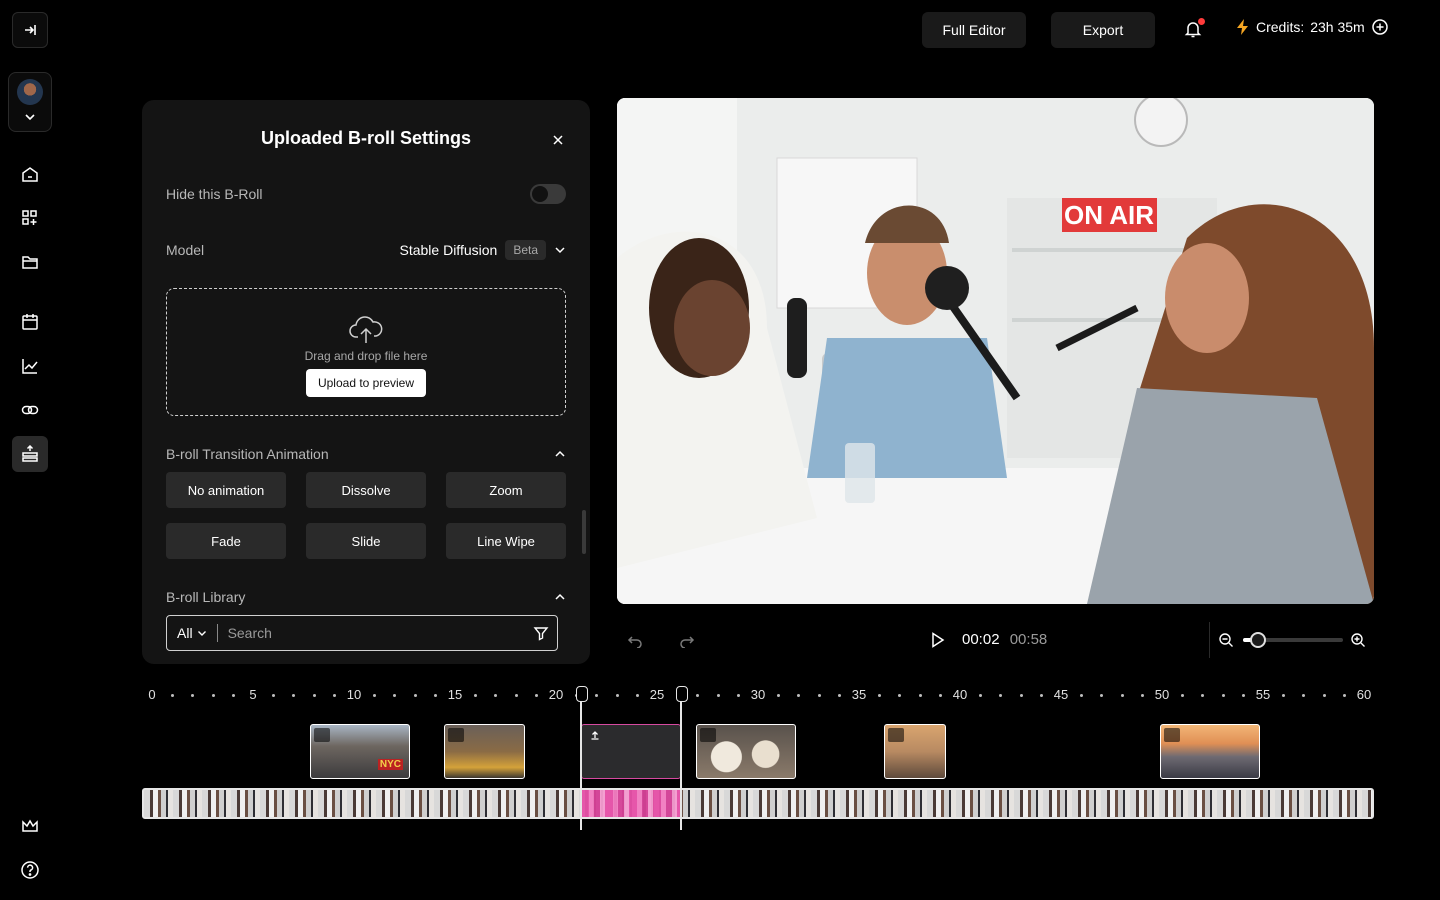 The width and height of the screenshot is (1440, 900). I want to click on nav-broll, so click(30, 454).